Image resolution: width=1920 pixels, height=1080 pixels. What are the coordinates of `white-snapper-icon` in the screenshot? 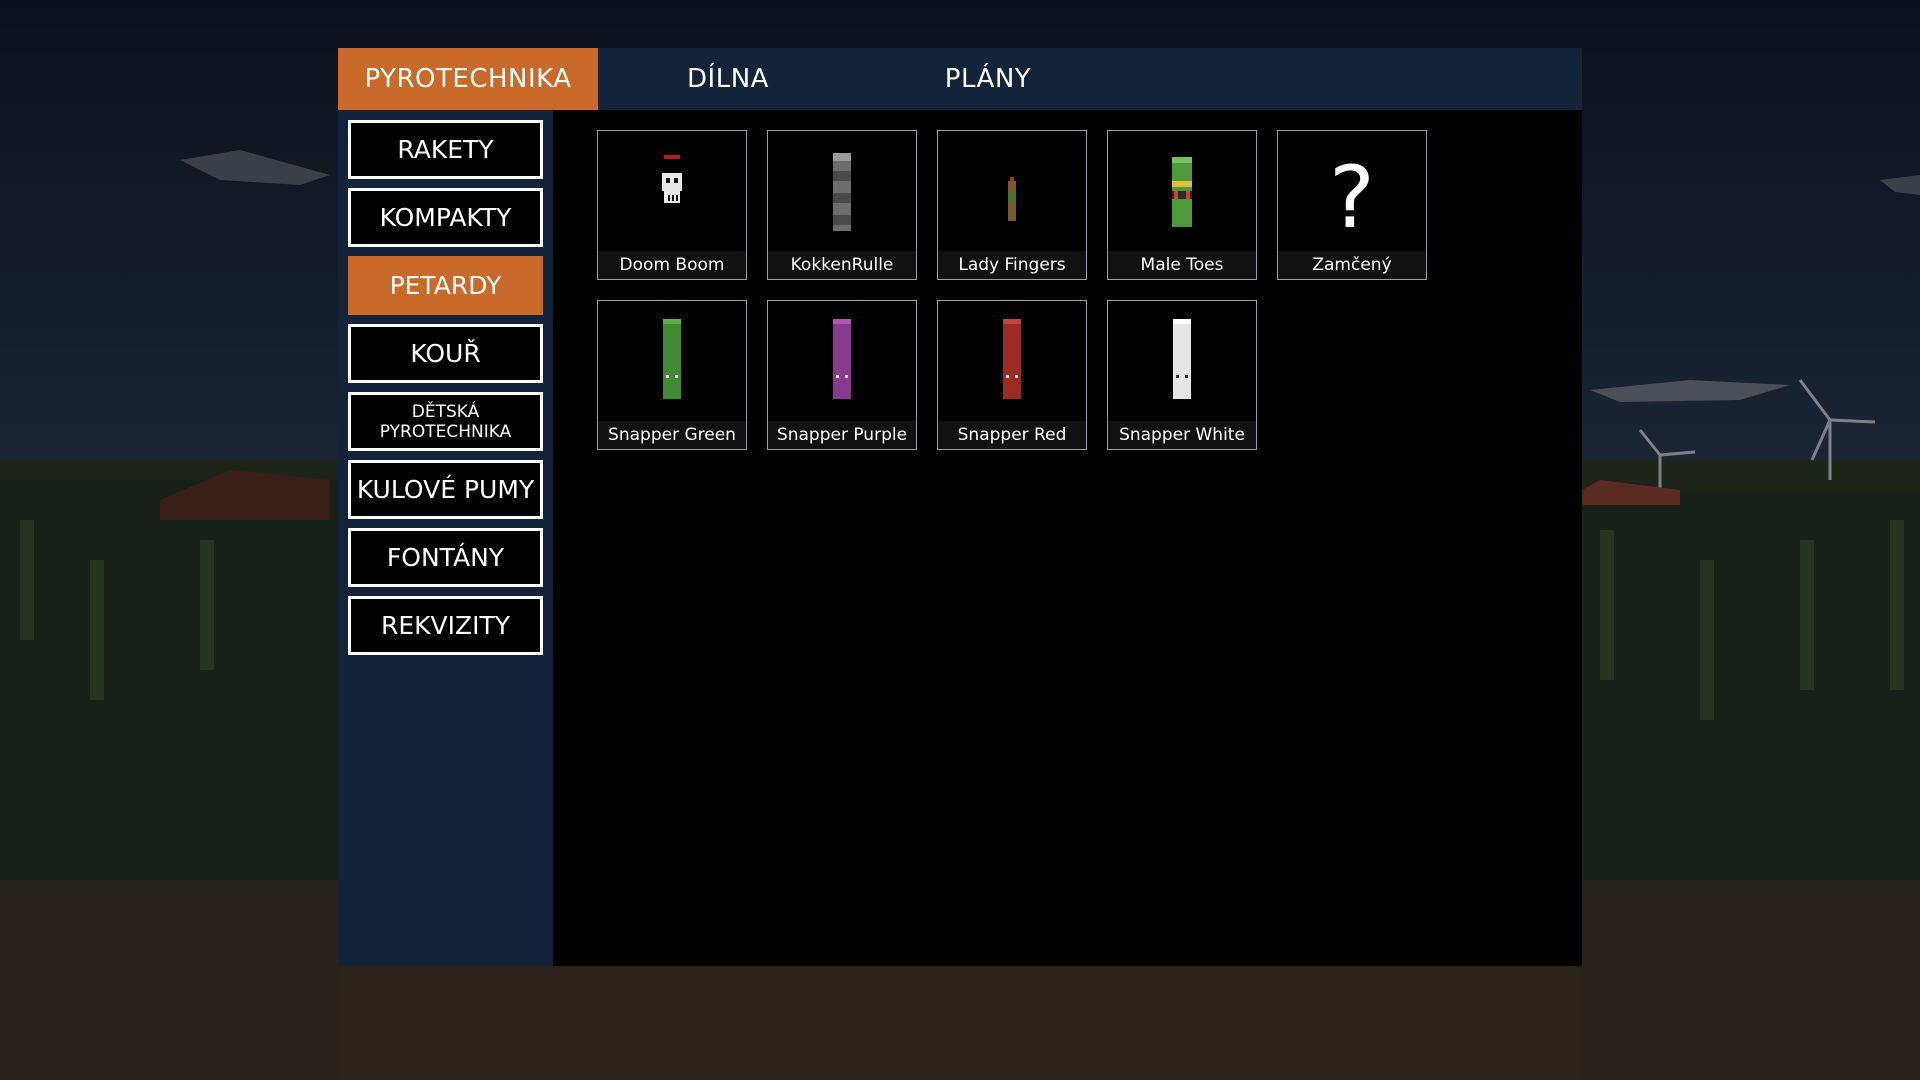 It's located at (1182, 359).